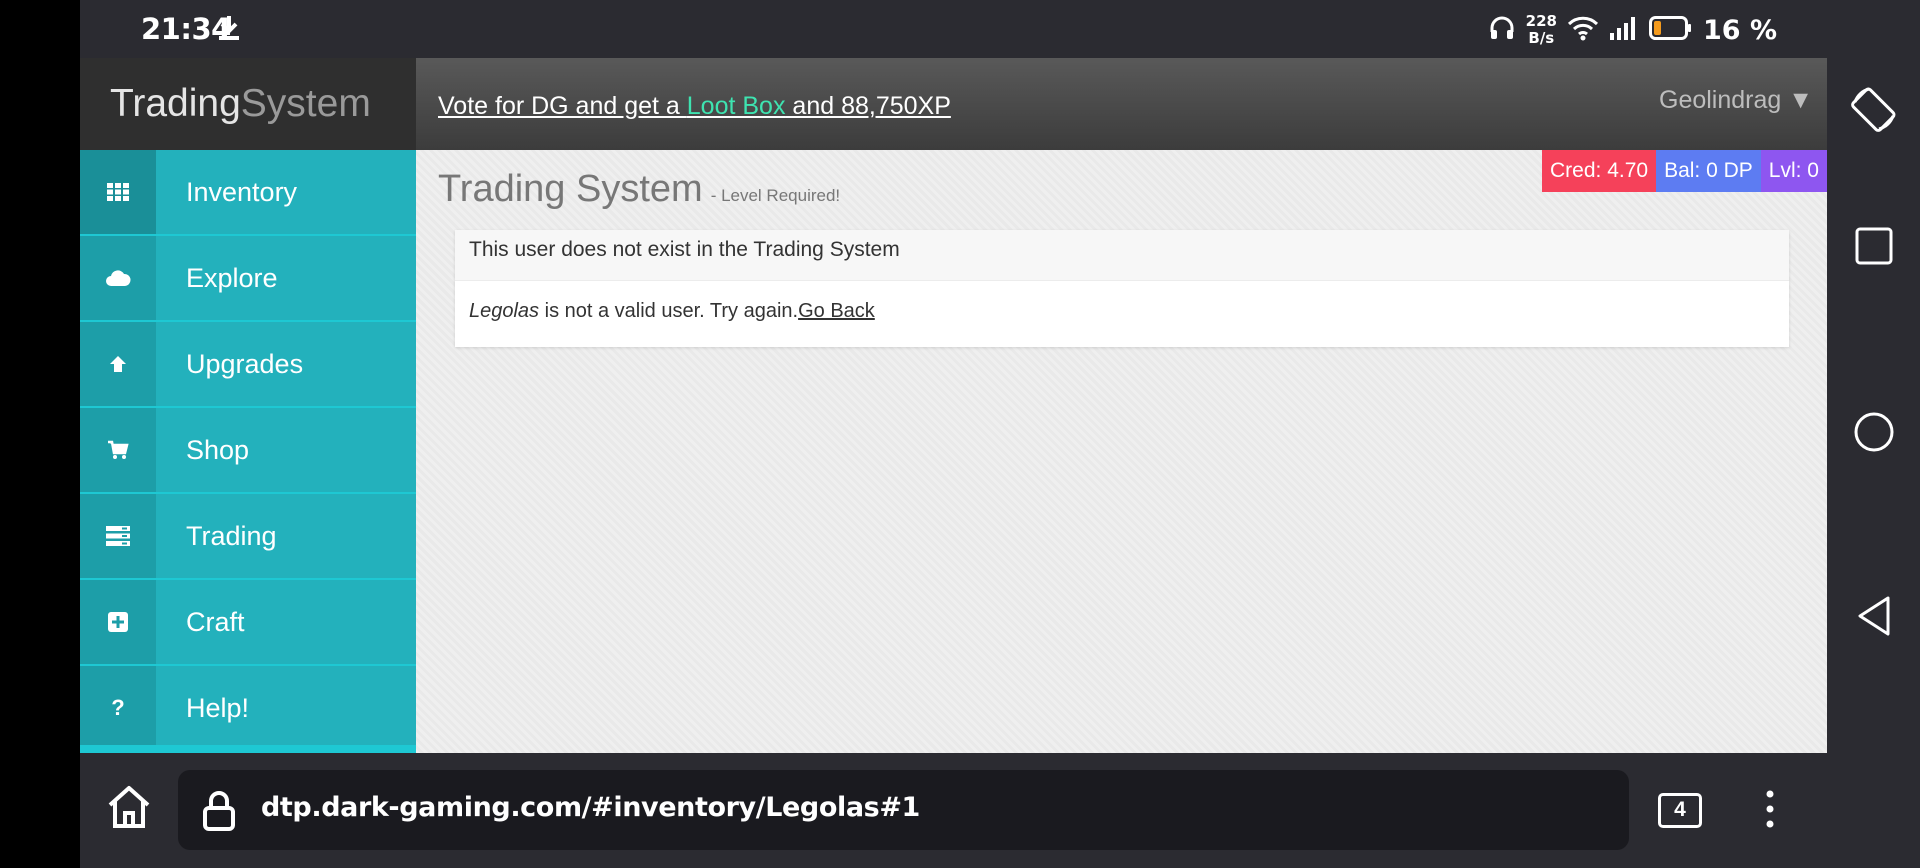 The height and width of the screenshot is (868, 1920). What do you see at coordinates (118, 708) in the screenshot?
I see `question-icon: ?` at bounding box center [118, 708].